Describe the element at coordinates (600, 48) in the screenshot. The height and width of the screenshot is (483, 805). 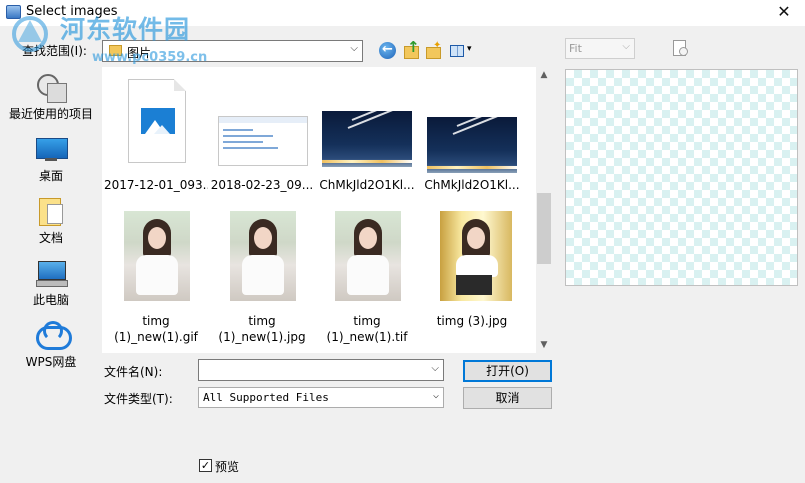
I see `zoom-fit-dropdown: Fit ⌵` at that location.